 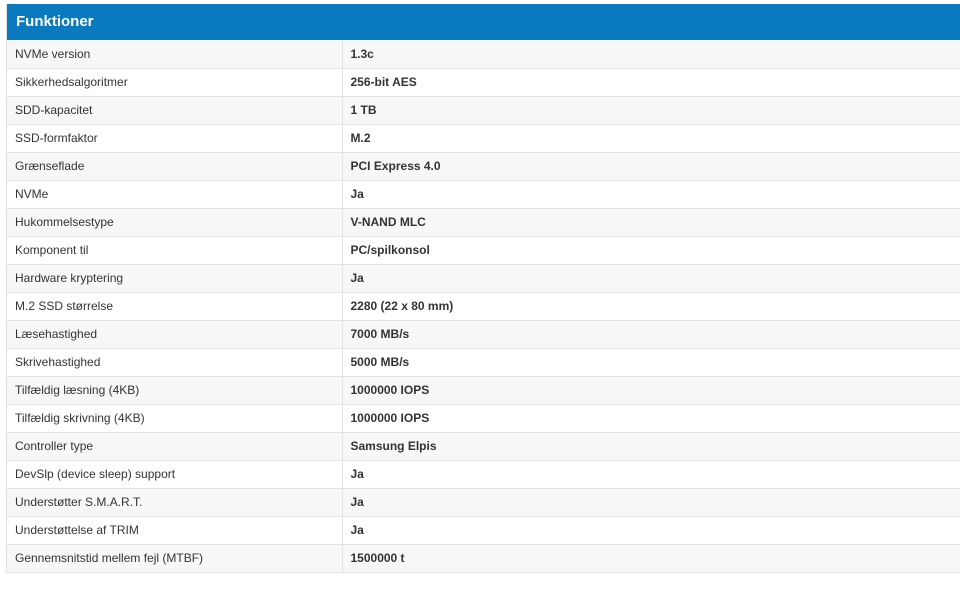 What do you see at coordinates (174, 222) in the screenshot?
I see `spec-label: Hukommelsestype` at bounding box center [174, 222].